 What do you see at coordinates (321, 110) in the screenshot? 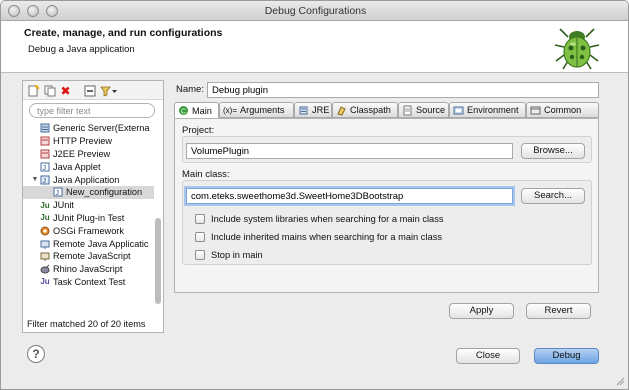
I see `tab-label: JRE` at bounding box center [321, 110].